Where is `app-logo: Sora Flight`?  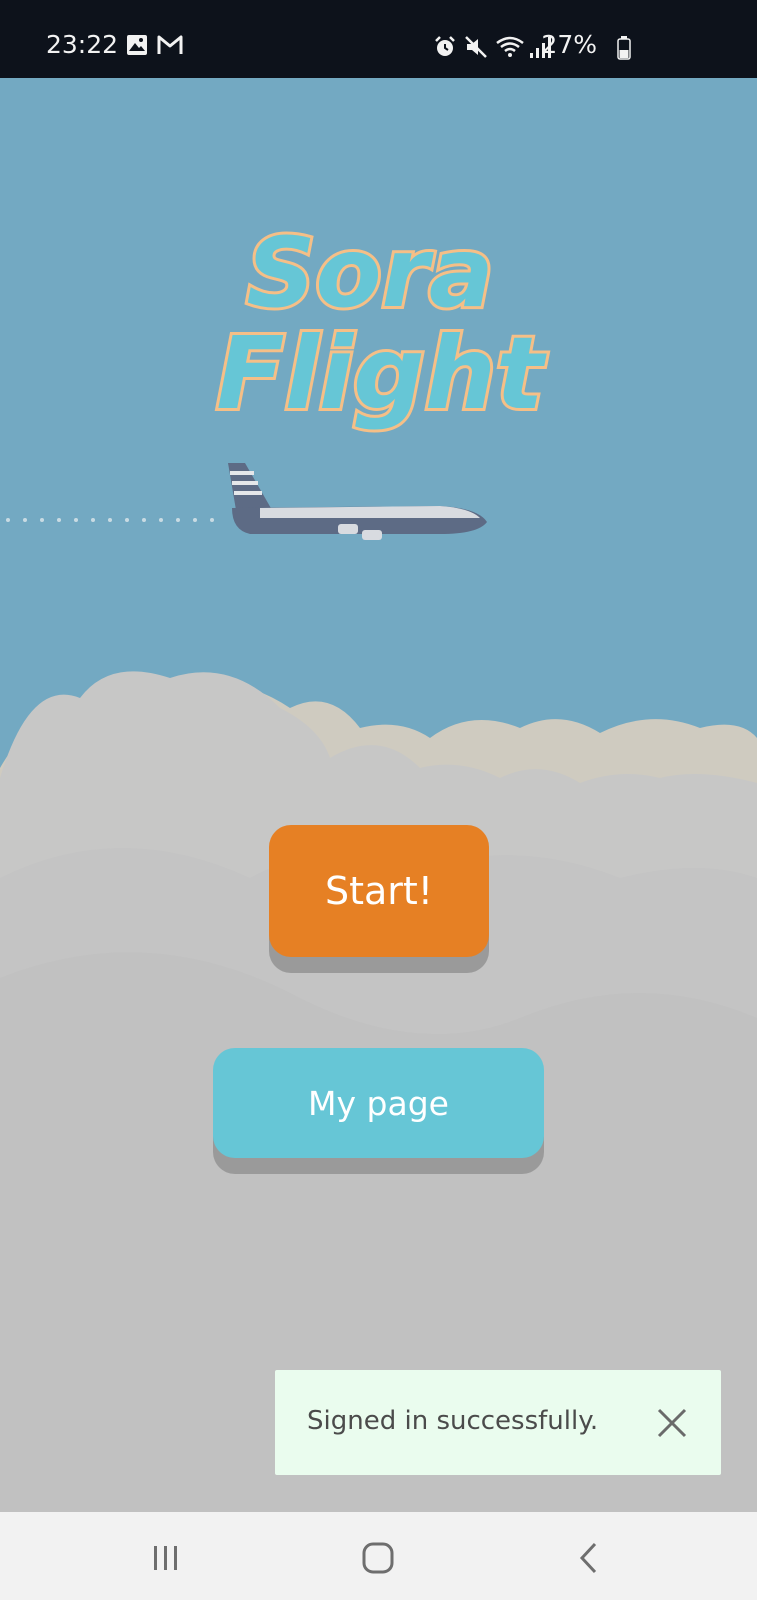 app-logo: Sora Flight is located at coordinates (381, 324).